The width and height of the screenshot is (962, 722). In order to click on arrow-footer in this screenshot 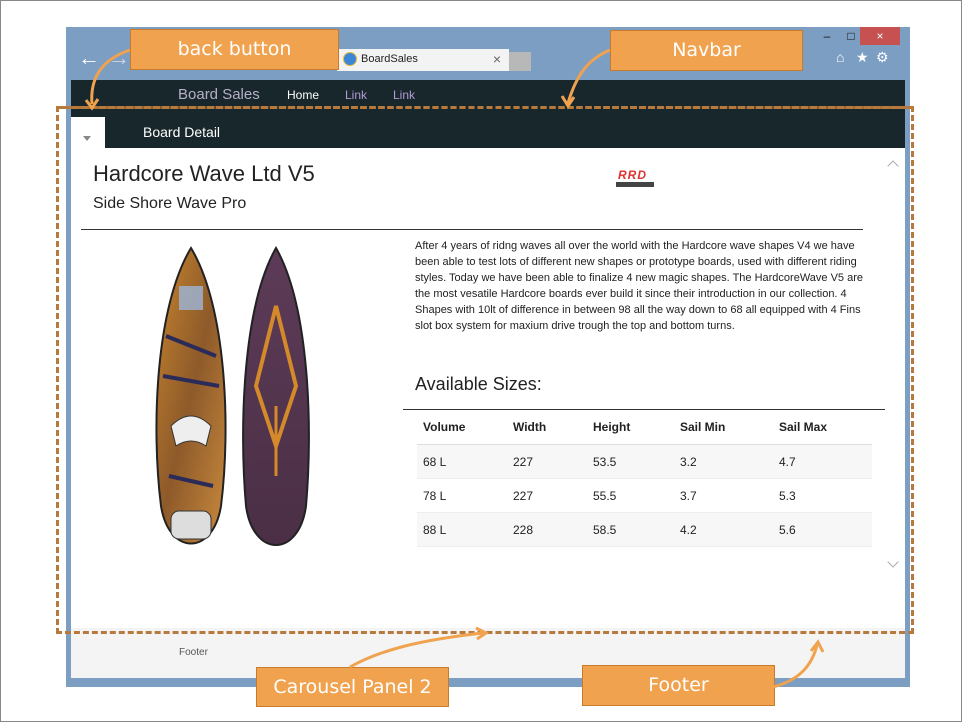, I will do `click(795, 666)`.